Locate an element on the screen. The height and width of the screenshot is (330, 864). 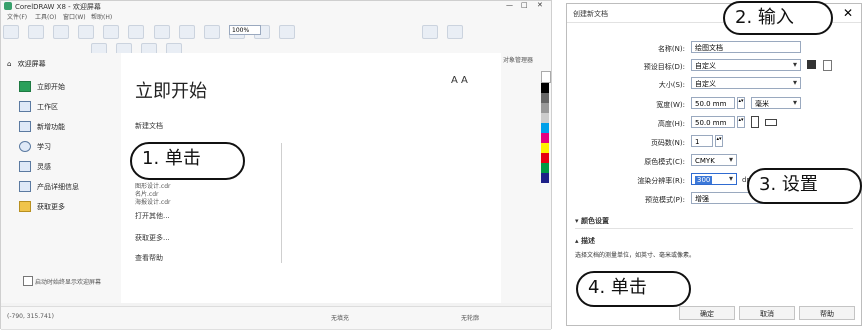
resolution-select: 300 is located at coordinates (714, 179).